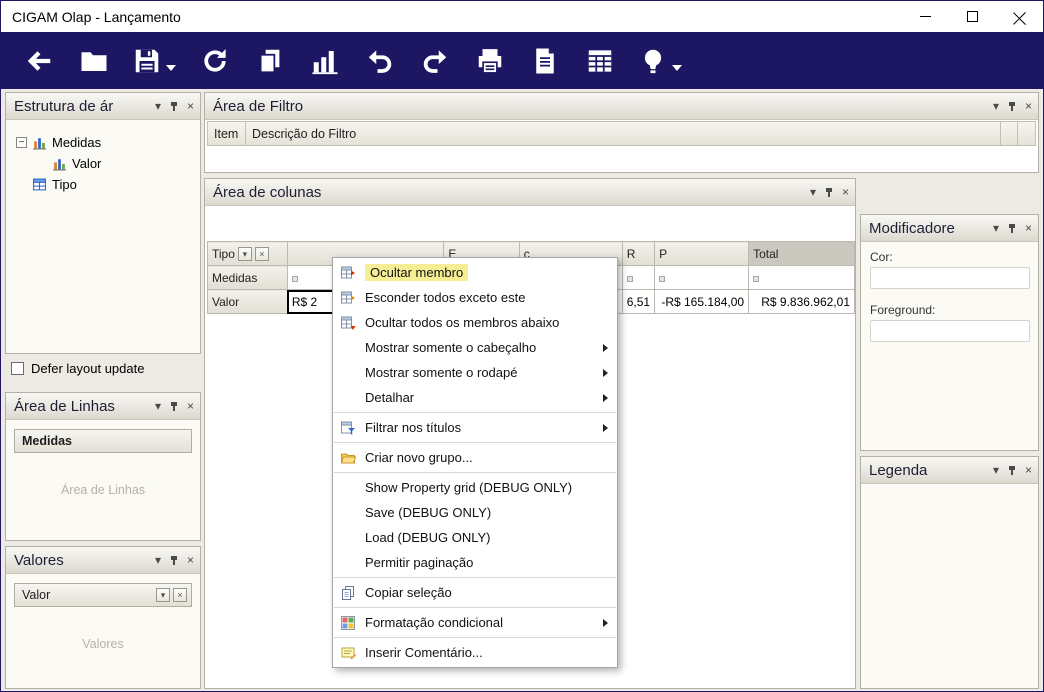 The image size is (1044, 692). Describe the element at coordinates (247, 301) in the screenshot. I see `pivot-row-header-valor: Valor` at that location.